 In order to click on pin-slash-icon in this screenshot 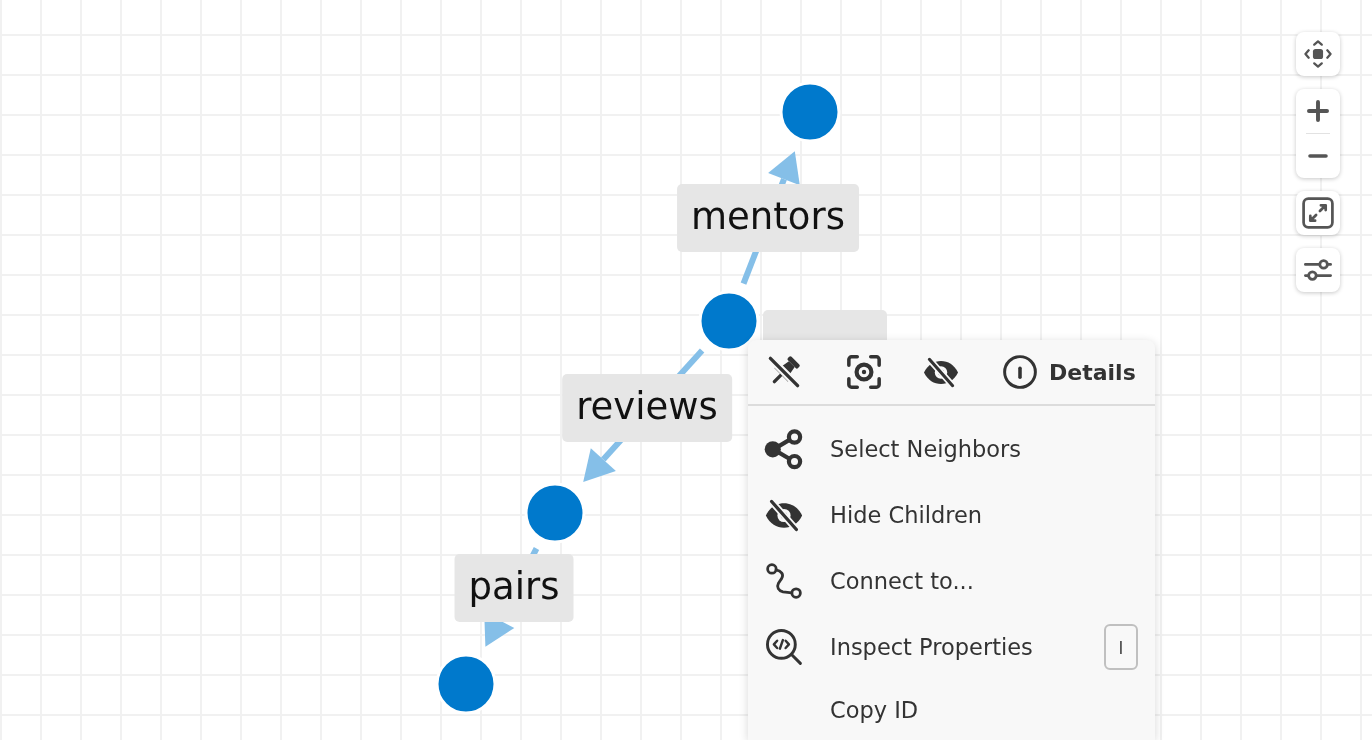, I will do `click(784, 372)`.